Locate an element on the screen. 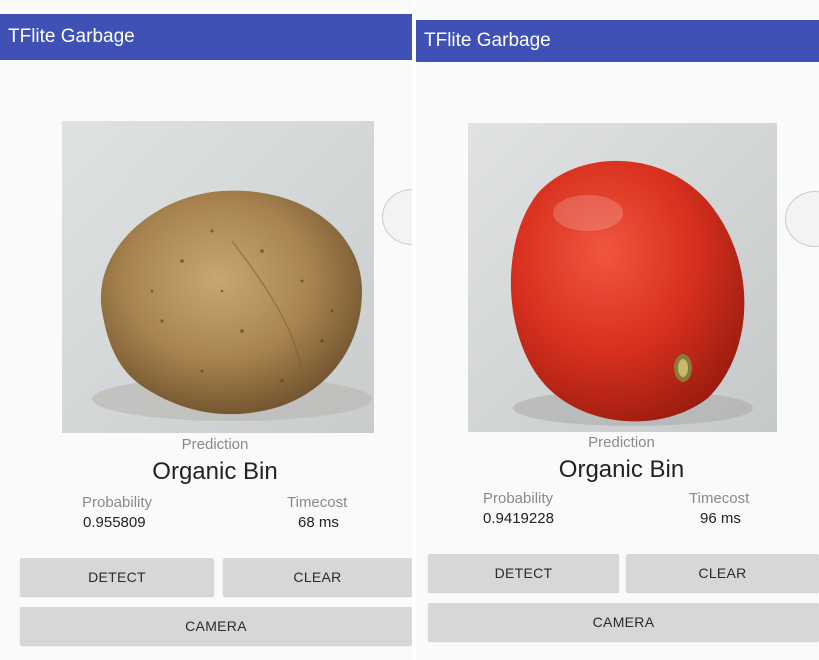  probability-value: 0.9419228 is located at coordinates (518, 518).